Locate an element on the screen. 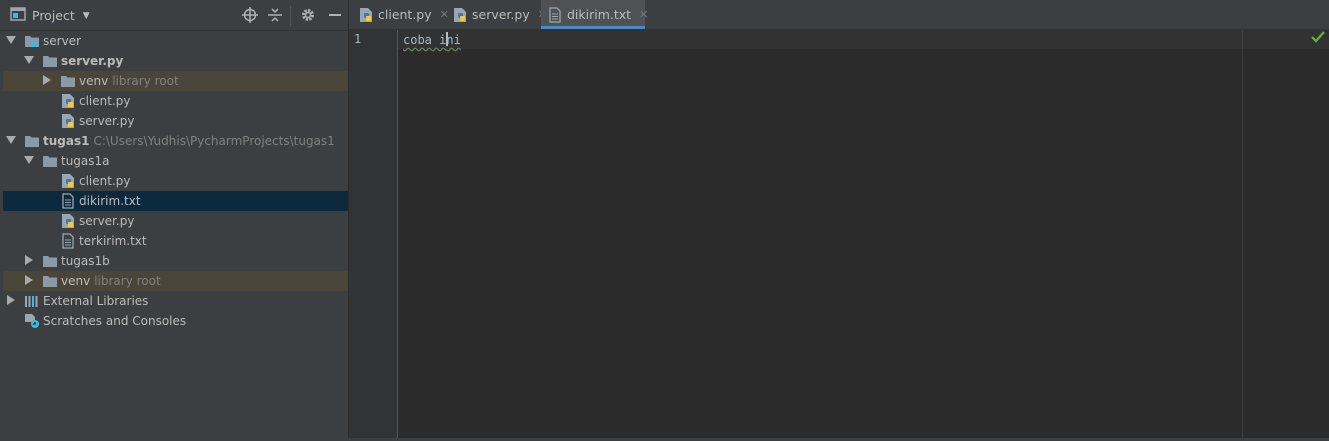 The image size is (1329, 441). scratches-icon is located at coordinates (32, 321).